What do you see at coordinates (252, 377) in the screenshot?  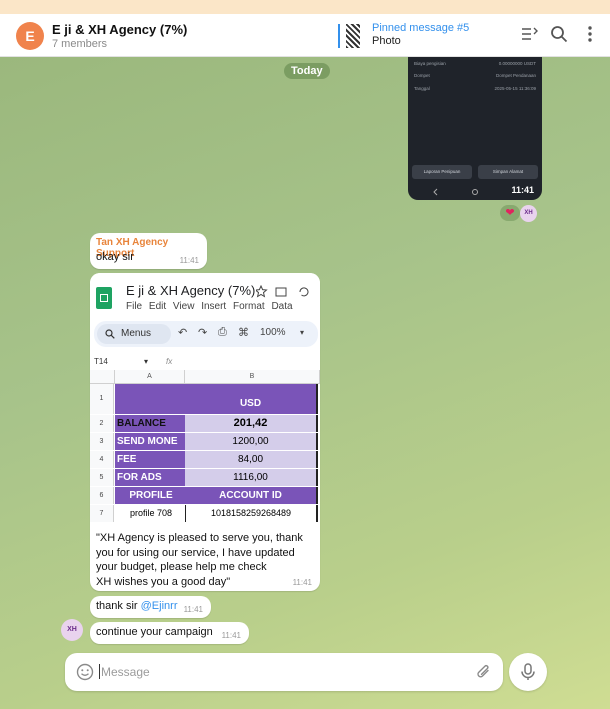 I see `column-header-b: B` at bounding box center [252, 377].